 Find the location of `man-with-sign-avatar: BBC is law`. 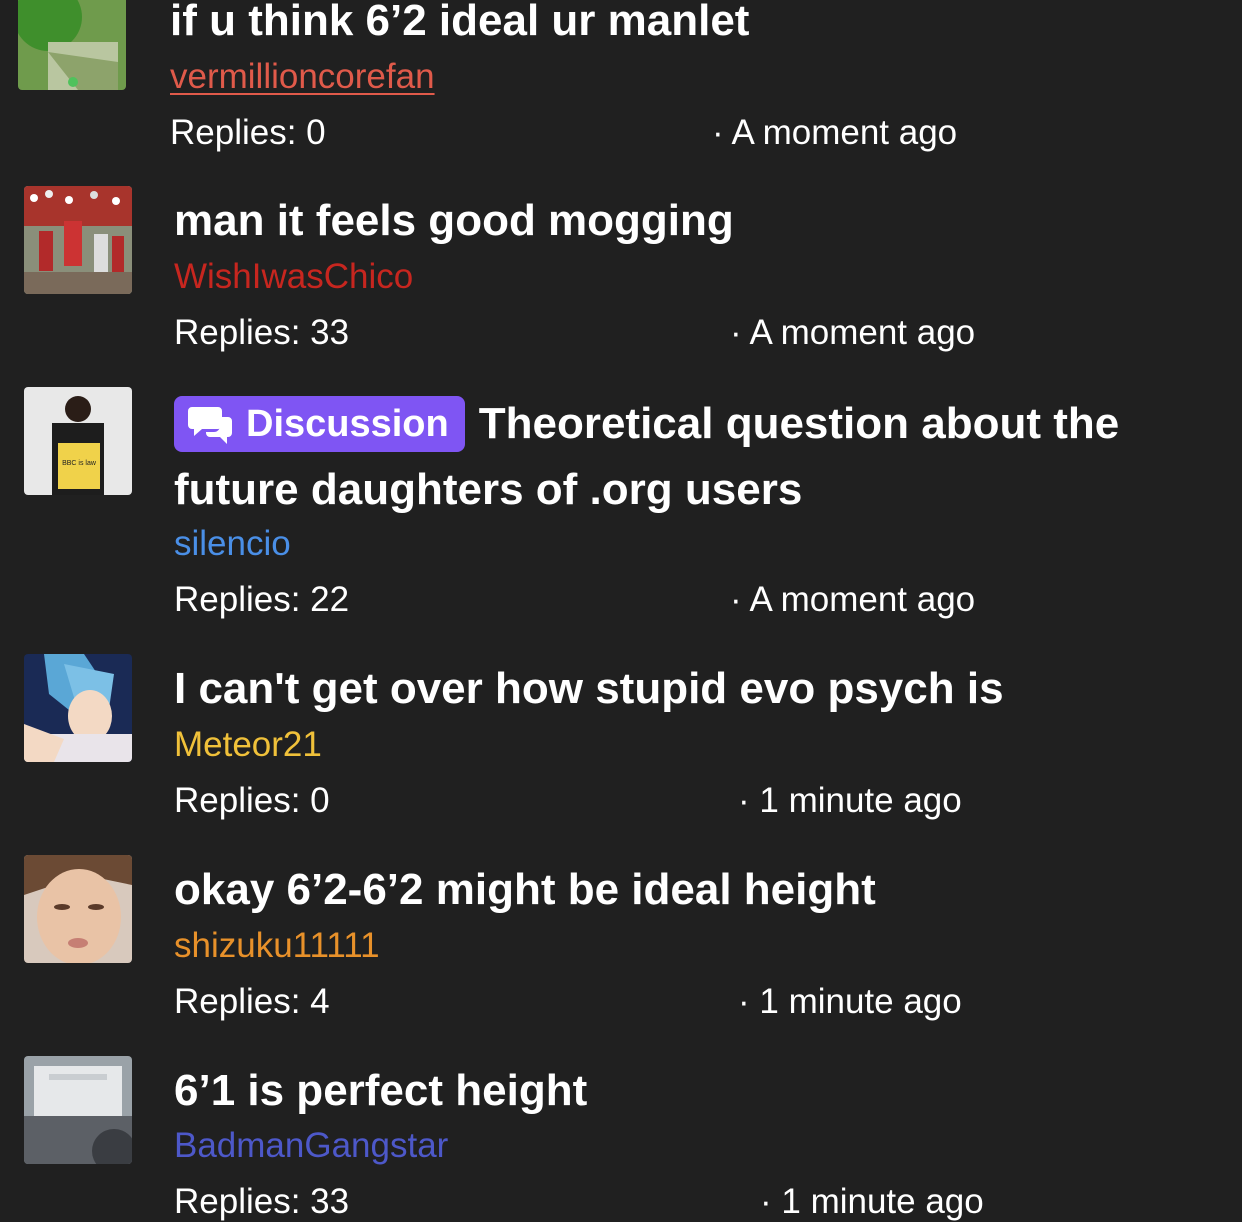

man-with-sign-avatar: BBC is law is located at coordinates (78, 441).